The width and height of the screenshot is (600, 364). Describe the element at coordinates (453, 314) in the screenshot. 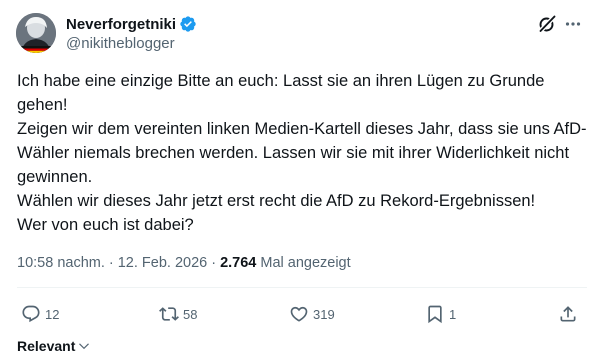

I see `bookmark-count: 1` at that location.